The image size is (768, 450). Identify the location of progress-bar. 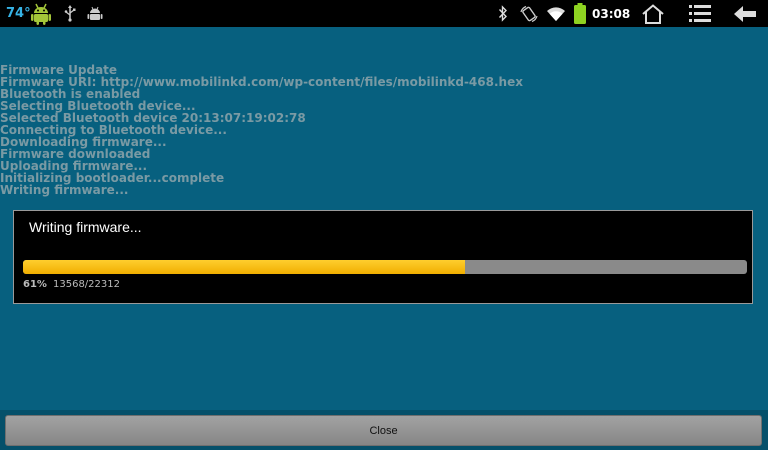
(385, 267).